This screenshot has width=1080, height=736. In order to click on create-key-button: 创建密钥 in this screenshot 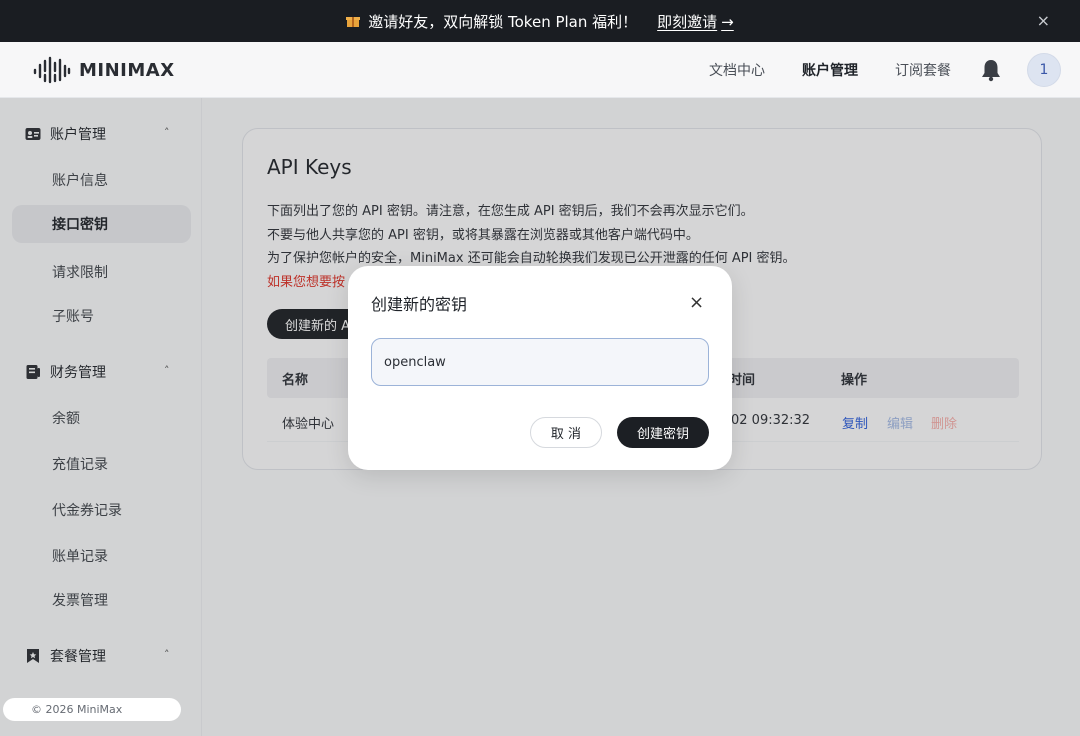, I will do `click(663, 432)`.